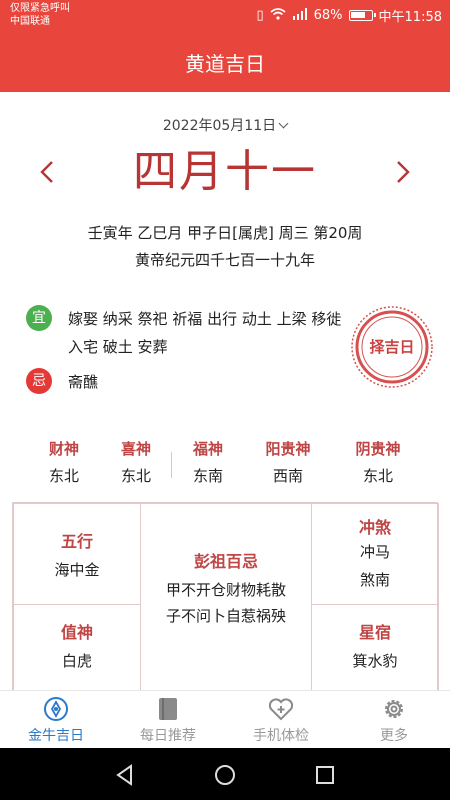 The image size is (450, 800). Describe the element at coordinates (375, 648) in the screenshot. I see `xingxiu-cell: 星宿 箕水豹` at that location.